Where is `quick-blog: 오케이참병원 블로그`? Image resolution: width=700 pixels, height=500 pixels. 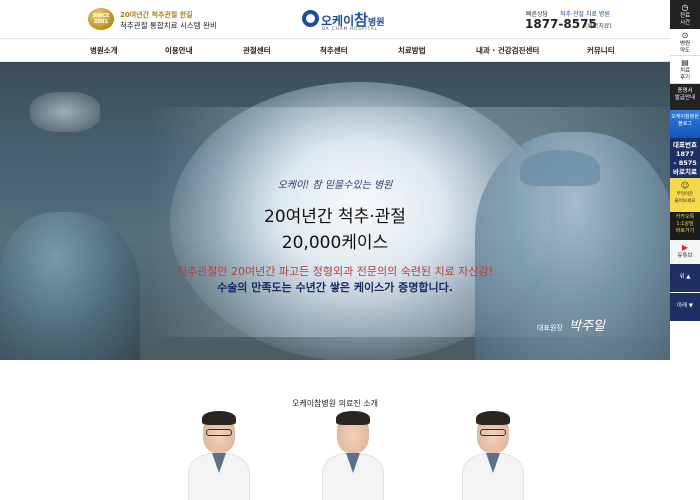
quick-blog: 오케이참병원 블로그 is located at coordinates (685, 124).